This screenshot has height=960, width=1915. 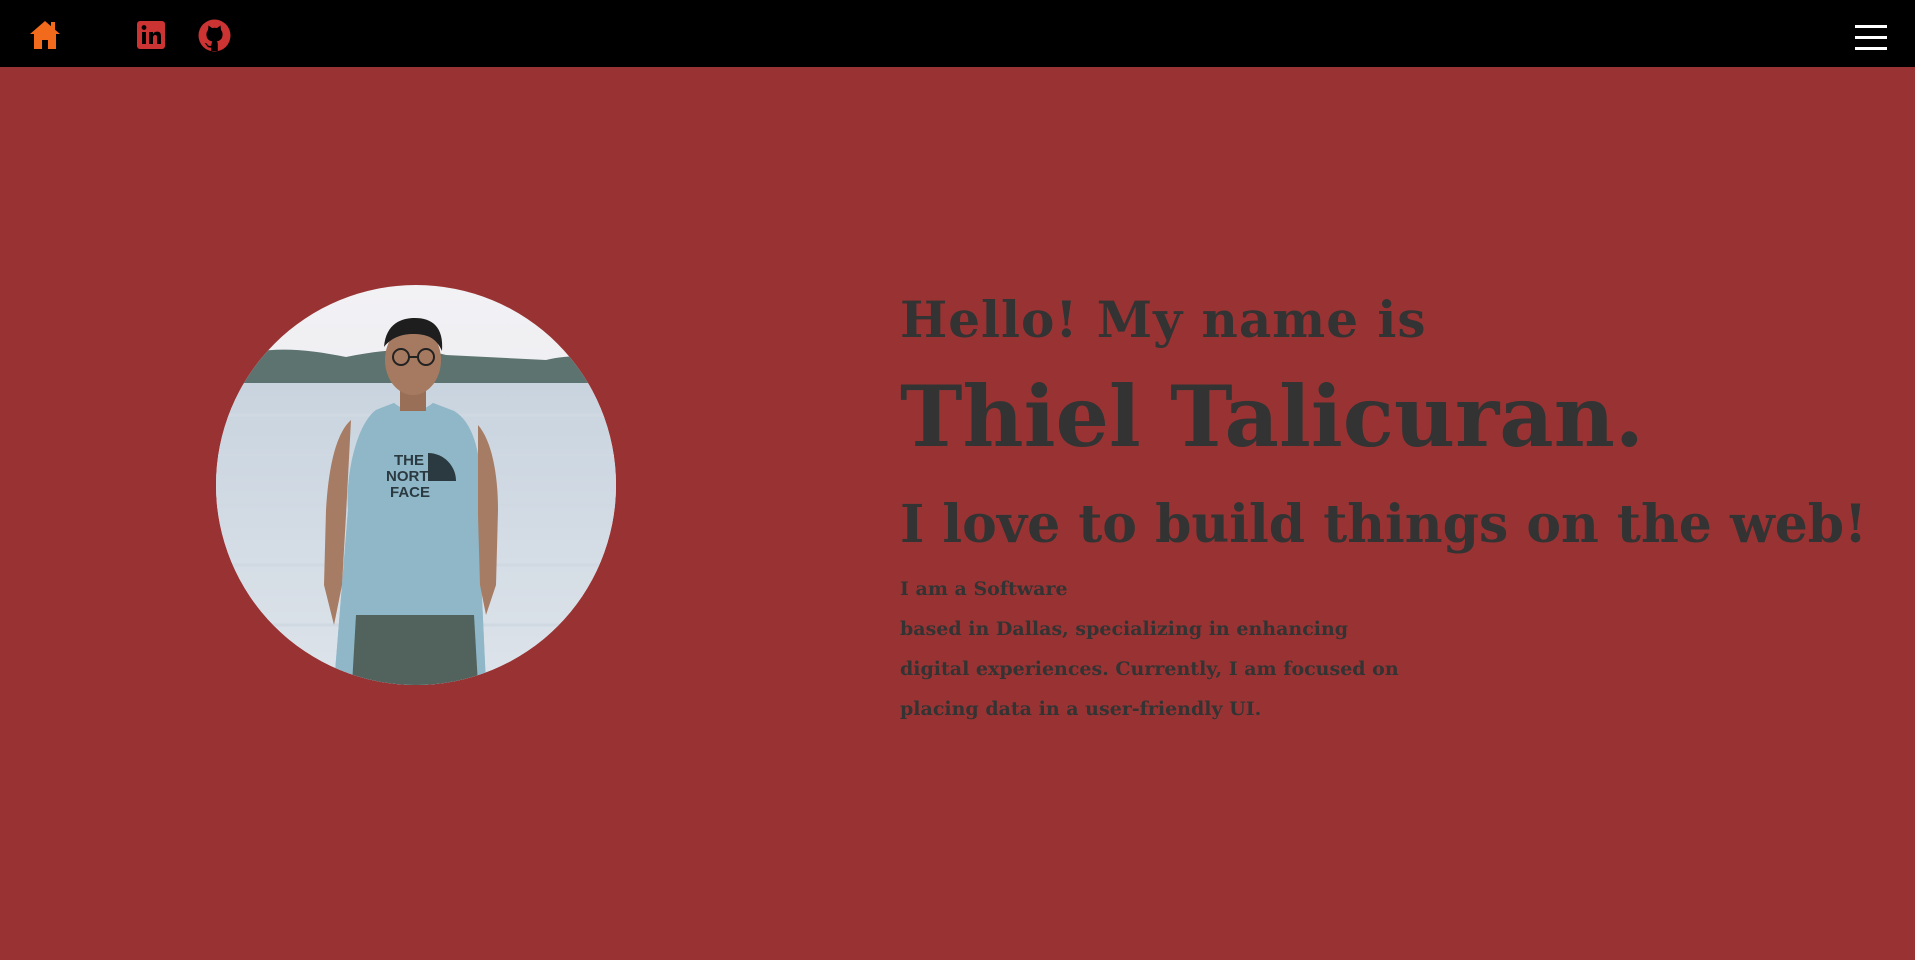 What do you see at coordinates (151, 35) in the screenshot?
I see `linkedin-icon` at bounding box center [151, 35].